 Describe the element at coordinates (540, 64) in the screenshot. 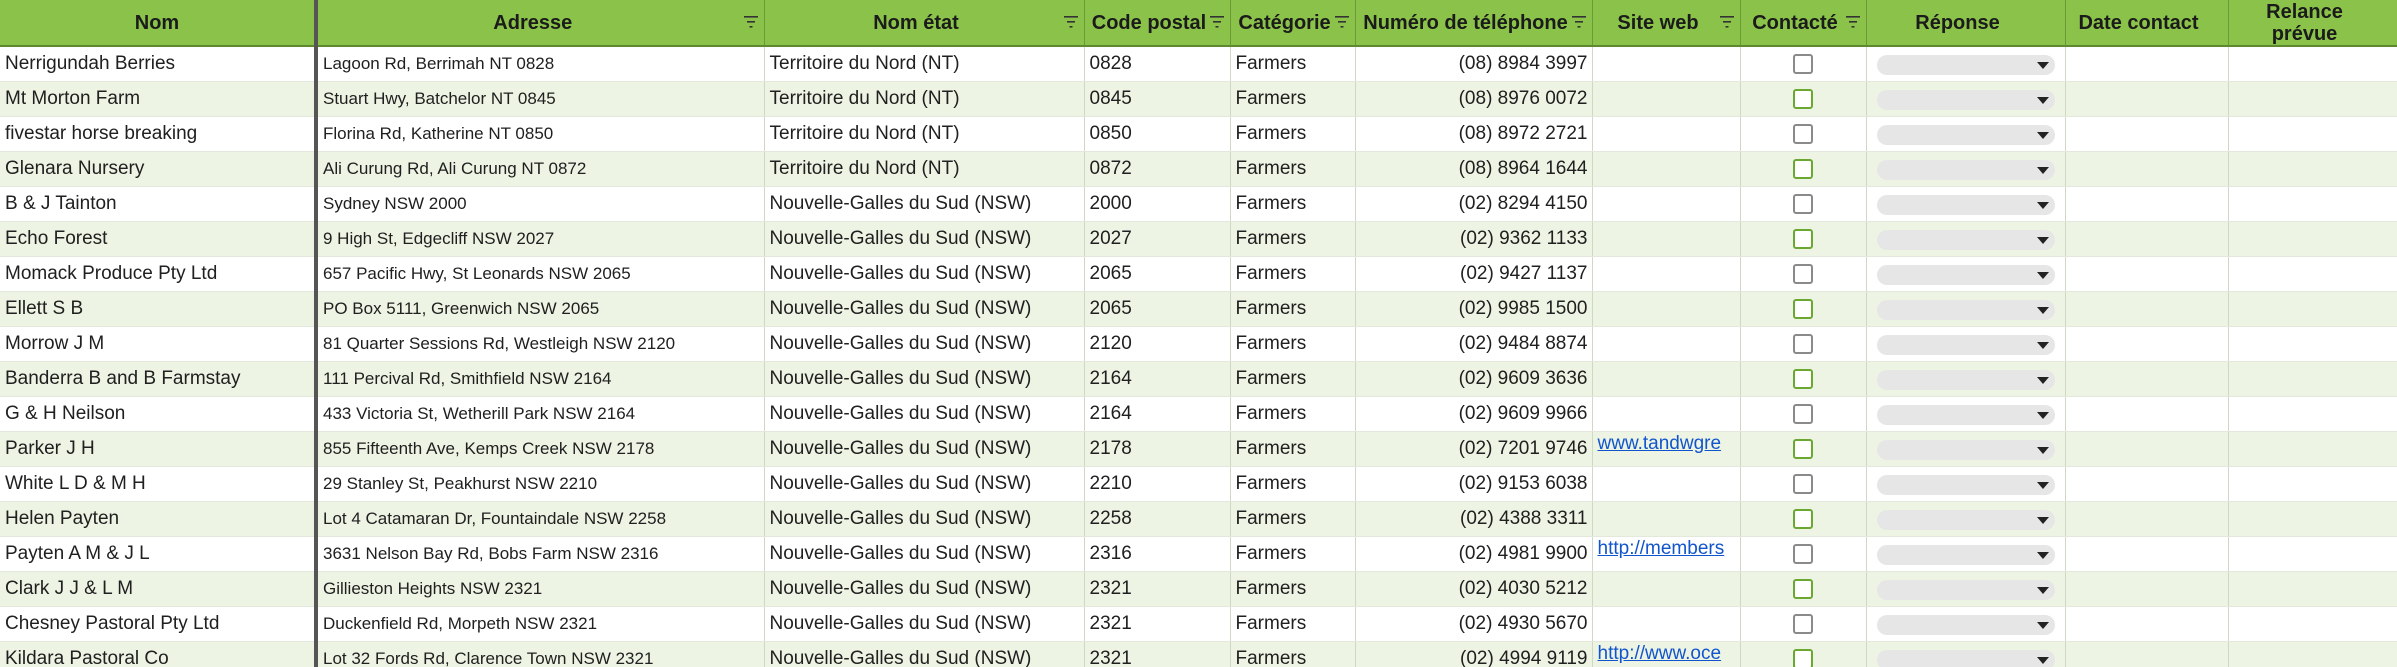

I see `cell-adresse: Lagoon Rd, Berrimah NT 0828` at that location.